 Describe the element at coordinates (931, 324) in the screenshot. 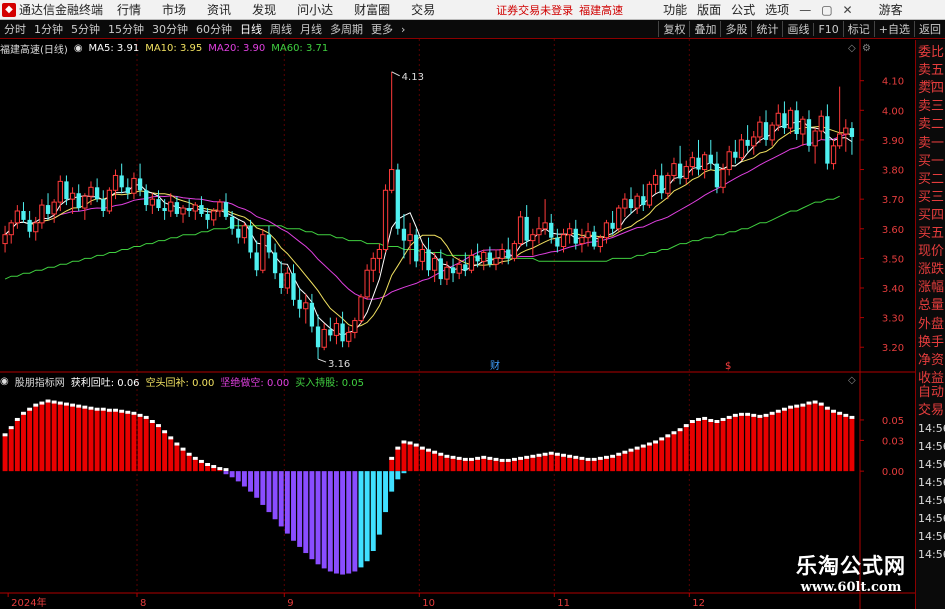

I see `sidebar-item-15: 外盘` at that location.